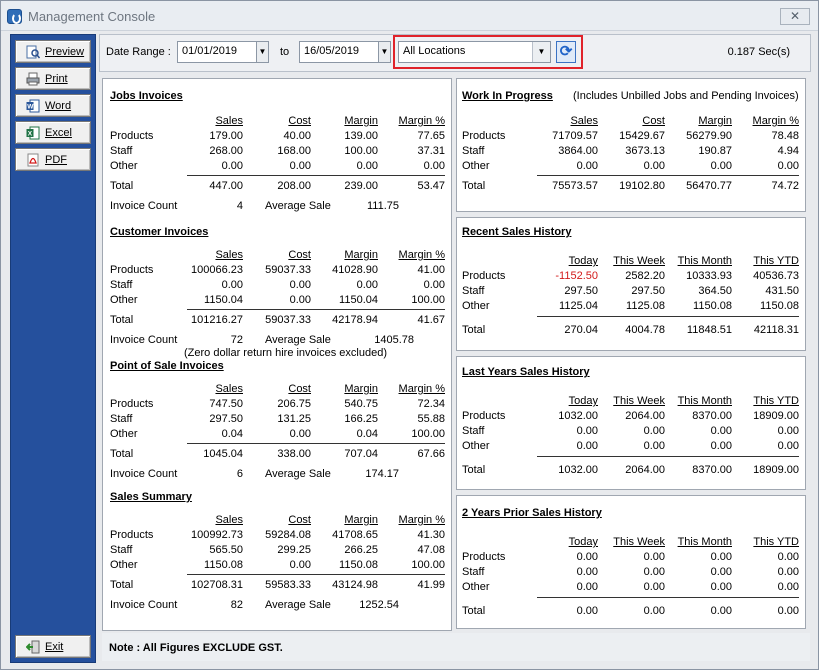  I want to click on excel-button: X Excel, so click(53, 132).